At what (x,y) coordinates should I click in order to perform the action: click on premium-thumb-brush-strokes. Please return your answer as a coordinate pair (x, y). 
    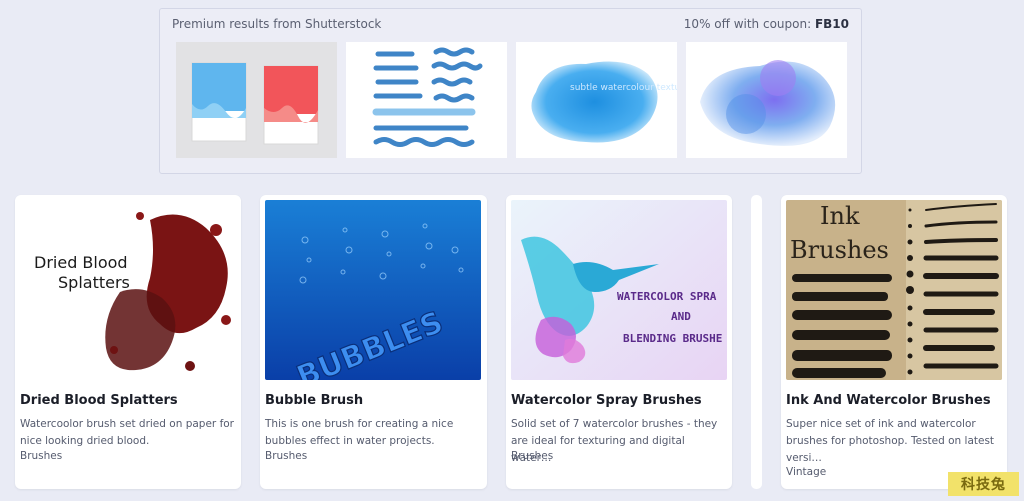
    Looking at the image, I should click on (426, 100).